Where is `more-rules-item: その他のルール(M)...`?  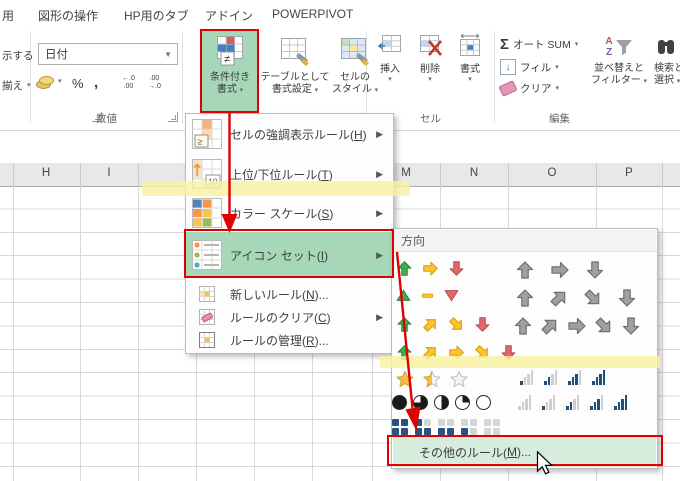 more-rules-item: その他のルール(M)... is located at coordinates (524, 452).